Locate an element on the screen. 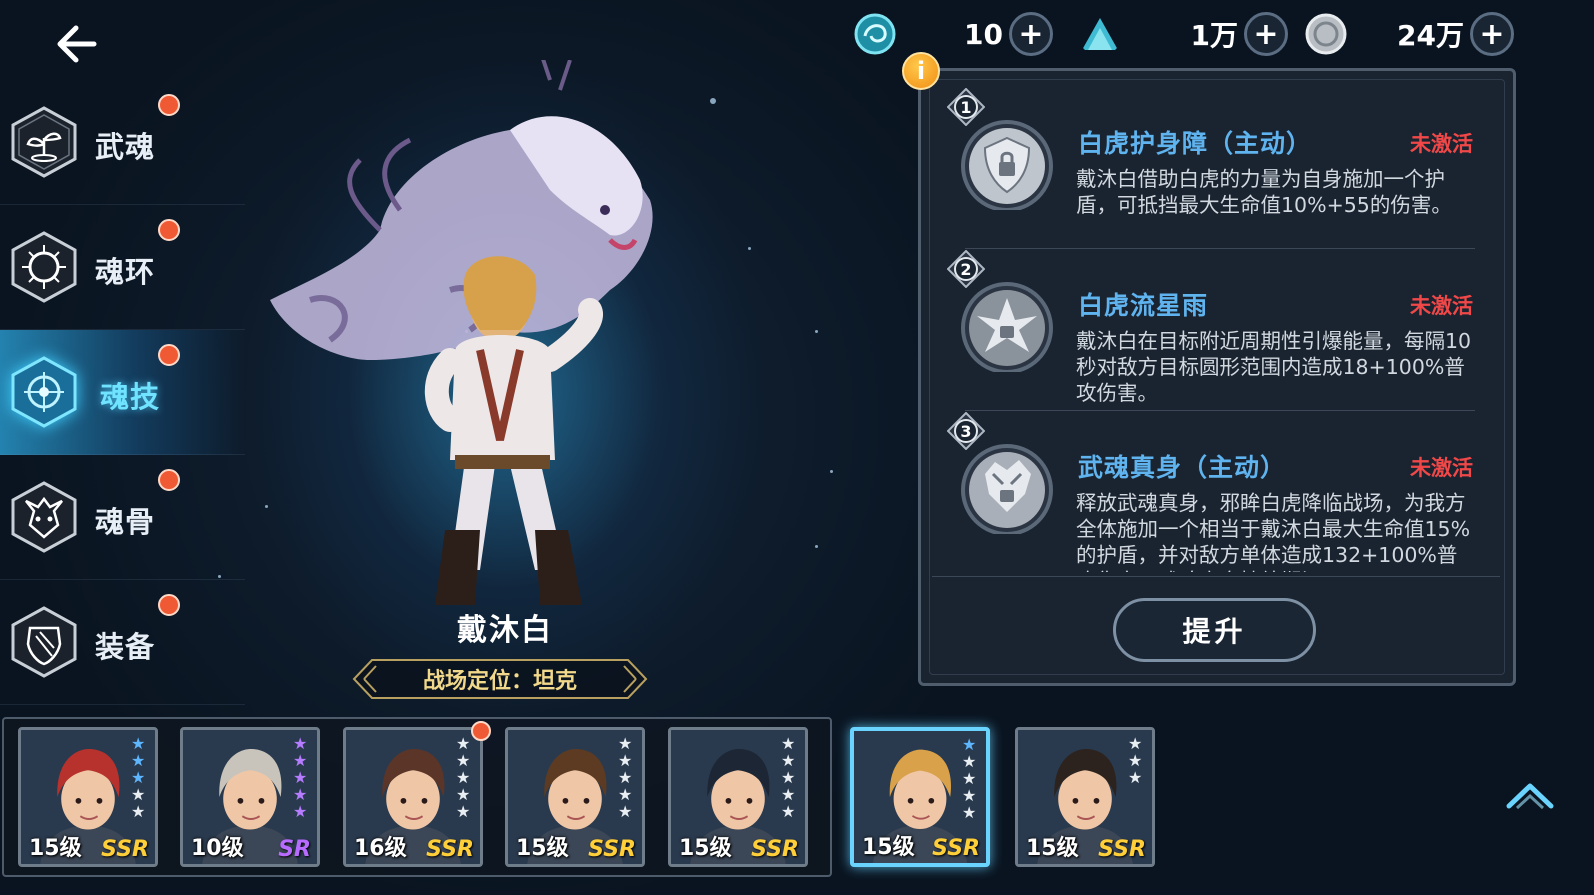 The height and width of the screenshot is (895, 1594). crystal-icon is located at coordinates (1100, 34).